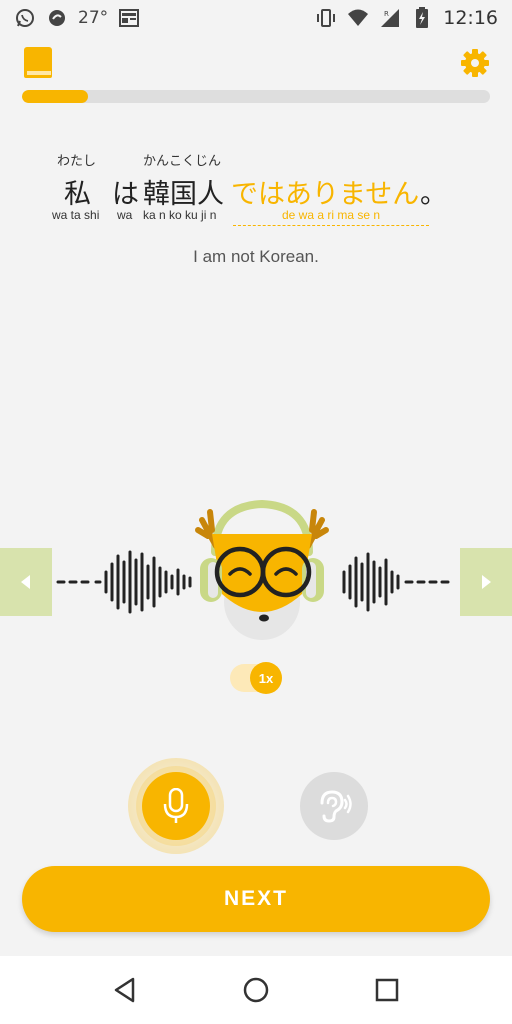 The height and width of the screenshot is (1024, 512). I want to click on next-button: NEXT, so click(256, 899).